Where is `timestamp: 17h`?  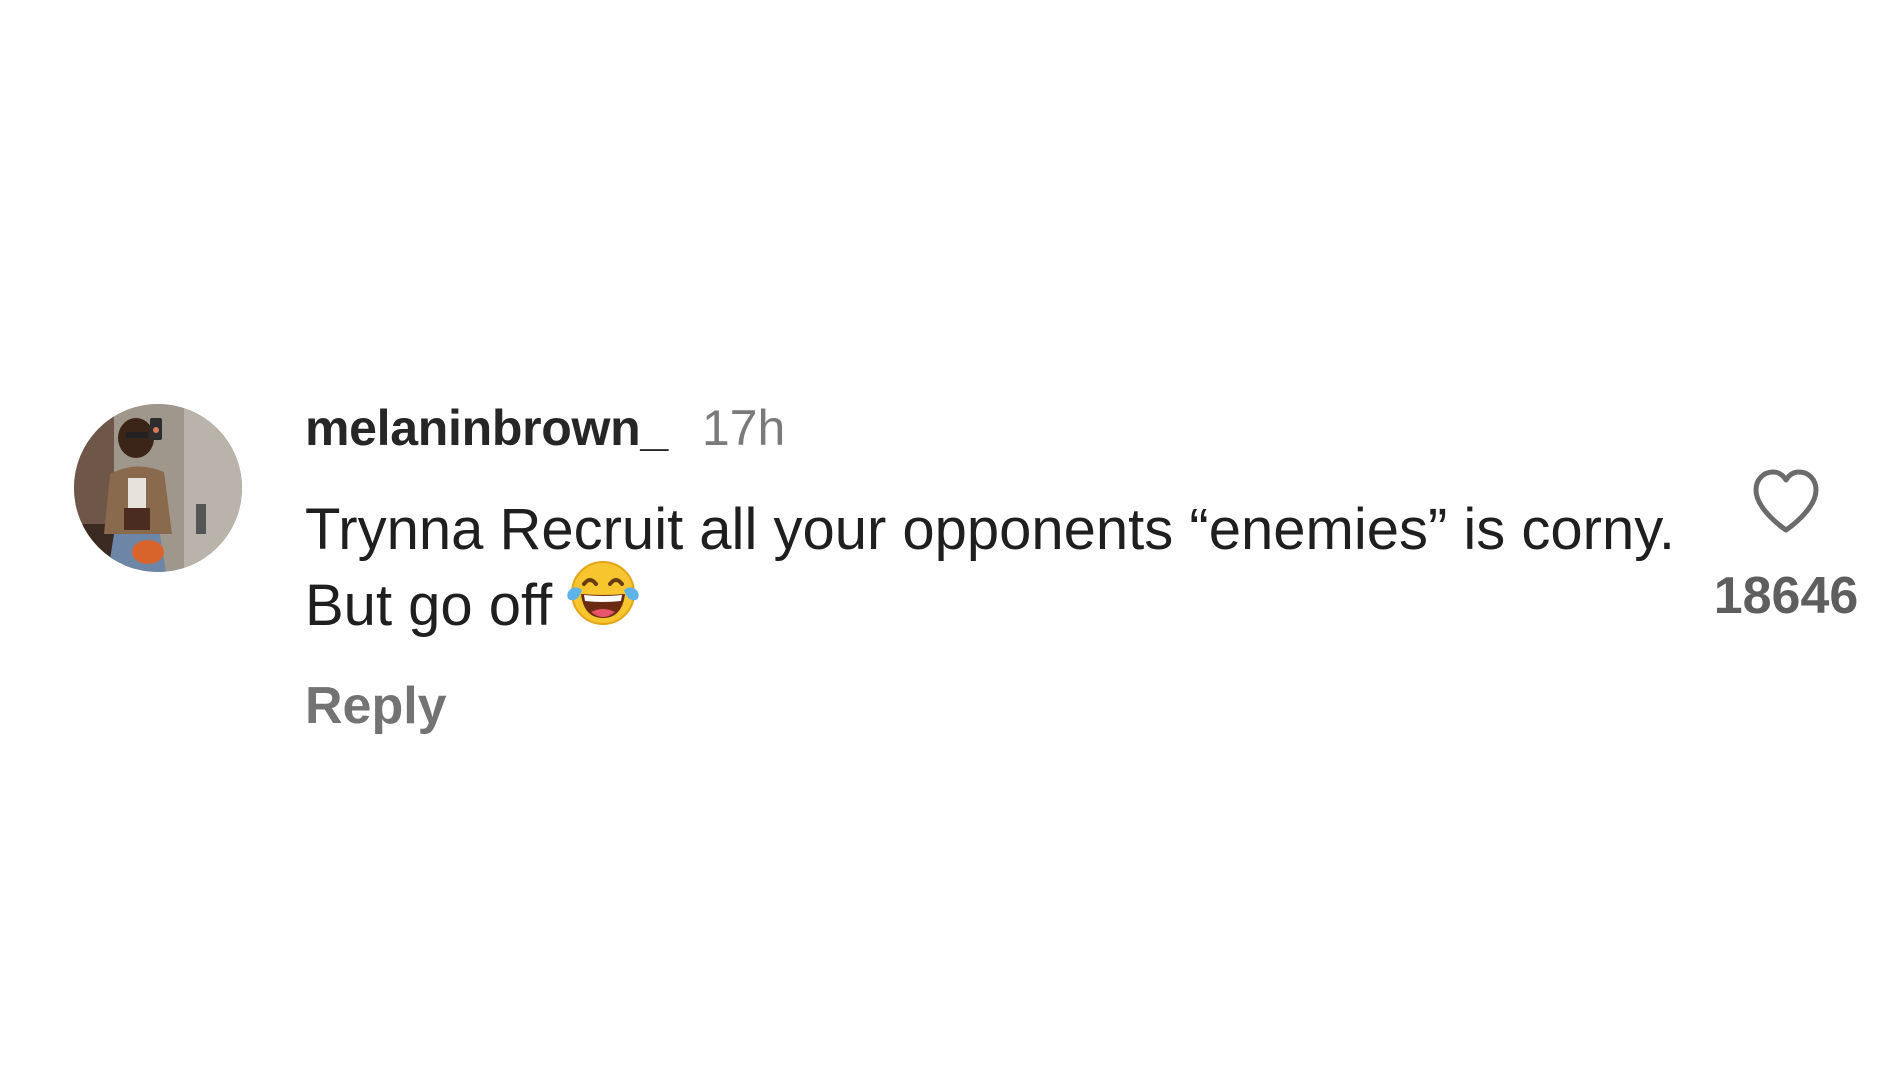 timestamp: 17h is located at coordinates (743, 428).